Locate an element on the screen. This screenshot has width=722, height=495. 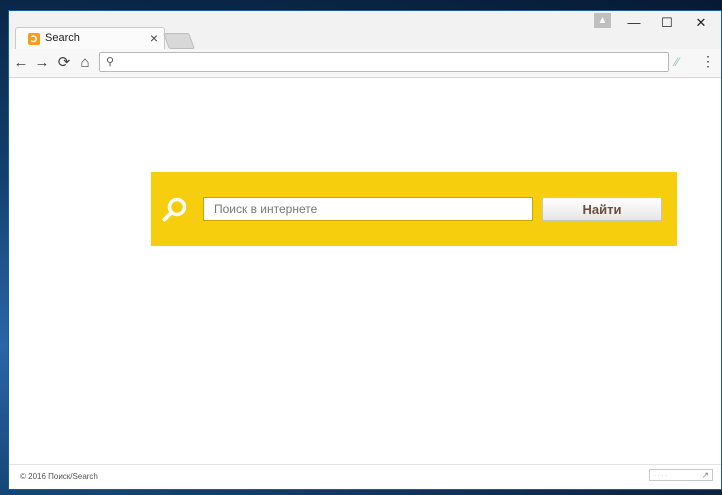
forward-button: → is located at coordinates (42, 63).